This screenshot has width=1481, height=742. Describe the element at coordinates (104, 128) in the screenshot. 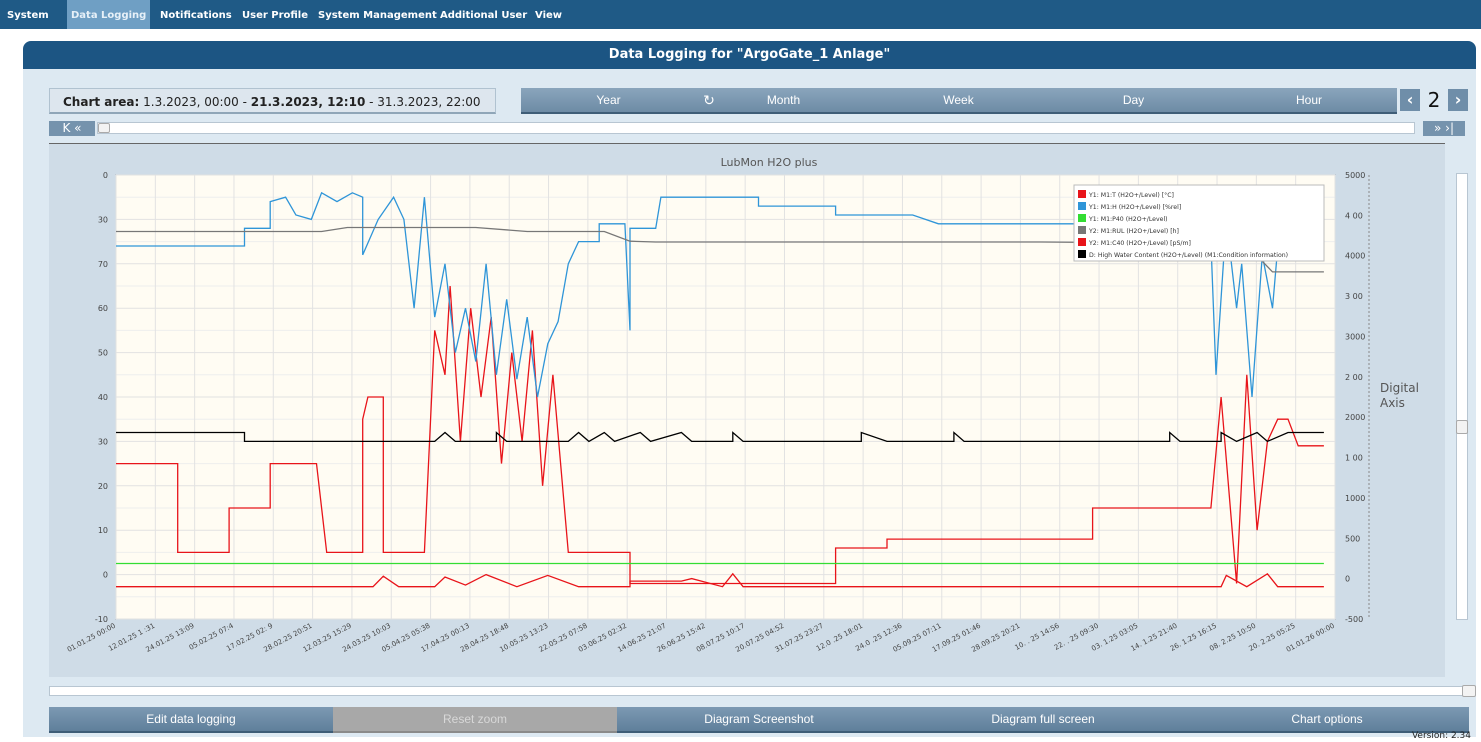

I see `time-scroll-thumb` at that location.